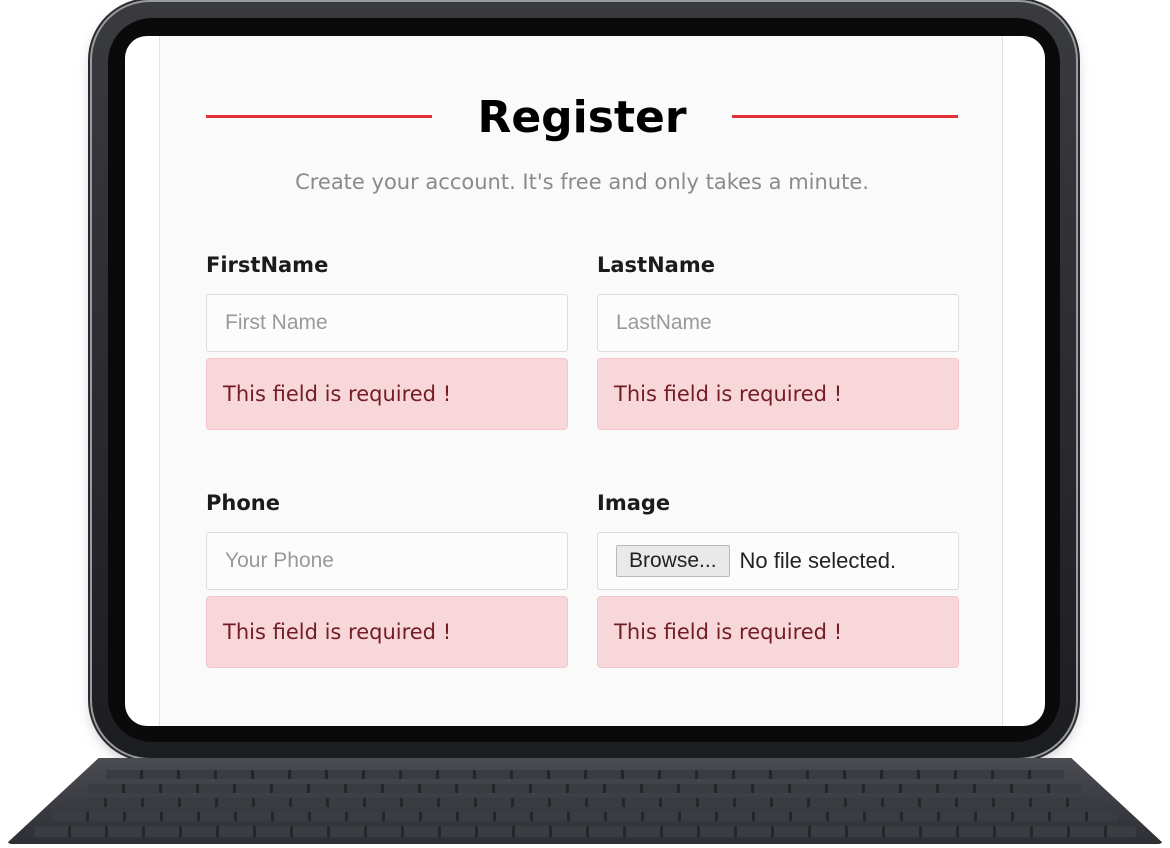 This screenshot has width=1170, height=848. I want to click on keyboard-body, so click(585, 801).